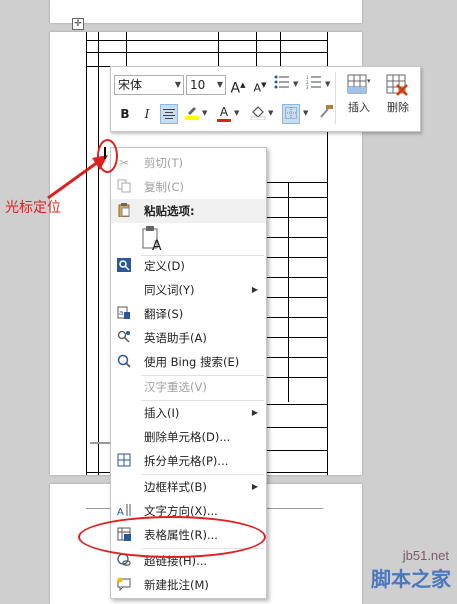 The height and width of the screenshot is (604, 457). Describe the element at coordinates (176, 585) in the screenshot. I see `menu-item-label: 新建批注(M)` at that location.